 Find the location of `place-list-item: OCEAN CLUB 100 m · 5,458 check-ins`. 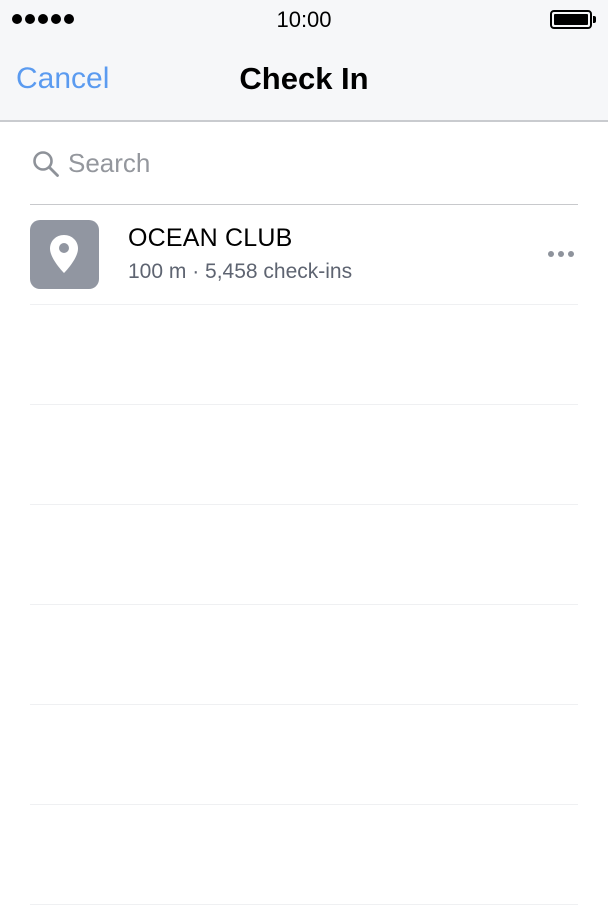

place-list-item: OCEAN CLUB 100 m · 5,458 check-ins is located at coordinates (304, 255).